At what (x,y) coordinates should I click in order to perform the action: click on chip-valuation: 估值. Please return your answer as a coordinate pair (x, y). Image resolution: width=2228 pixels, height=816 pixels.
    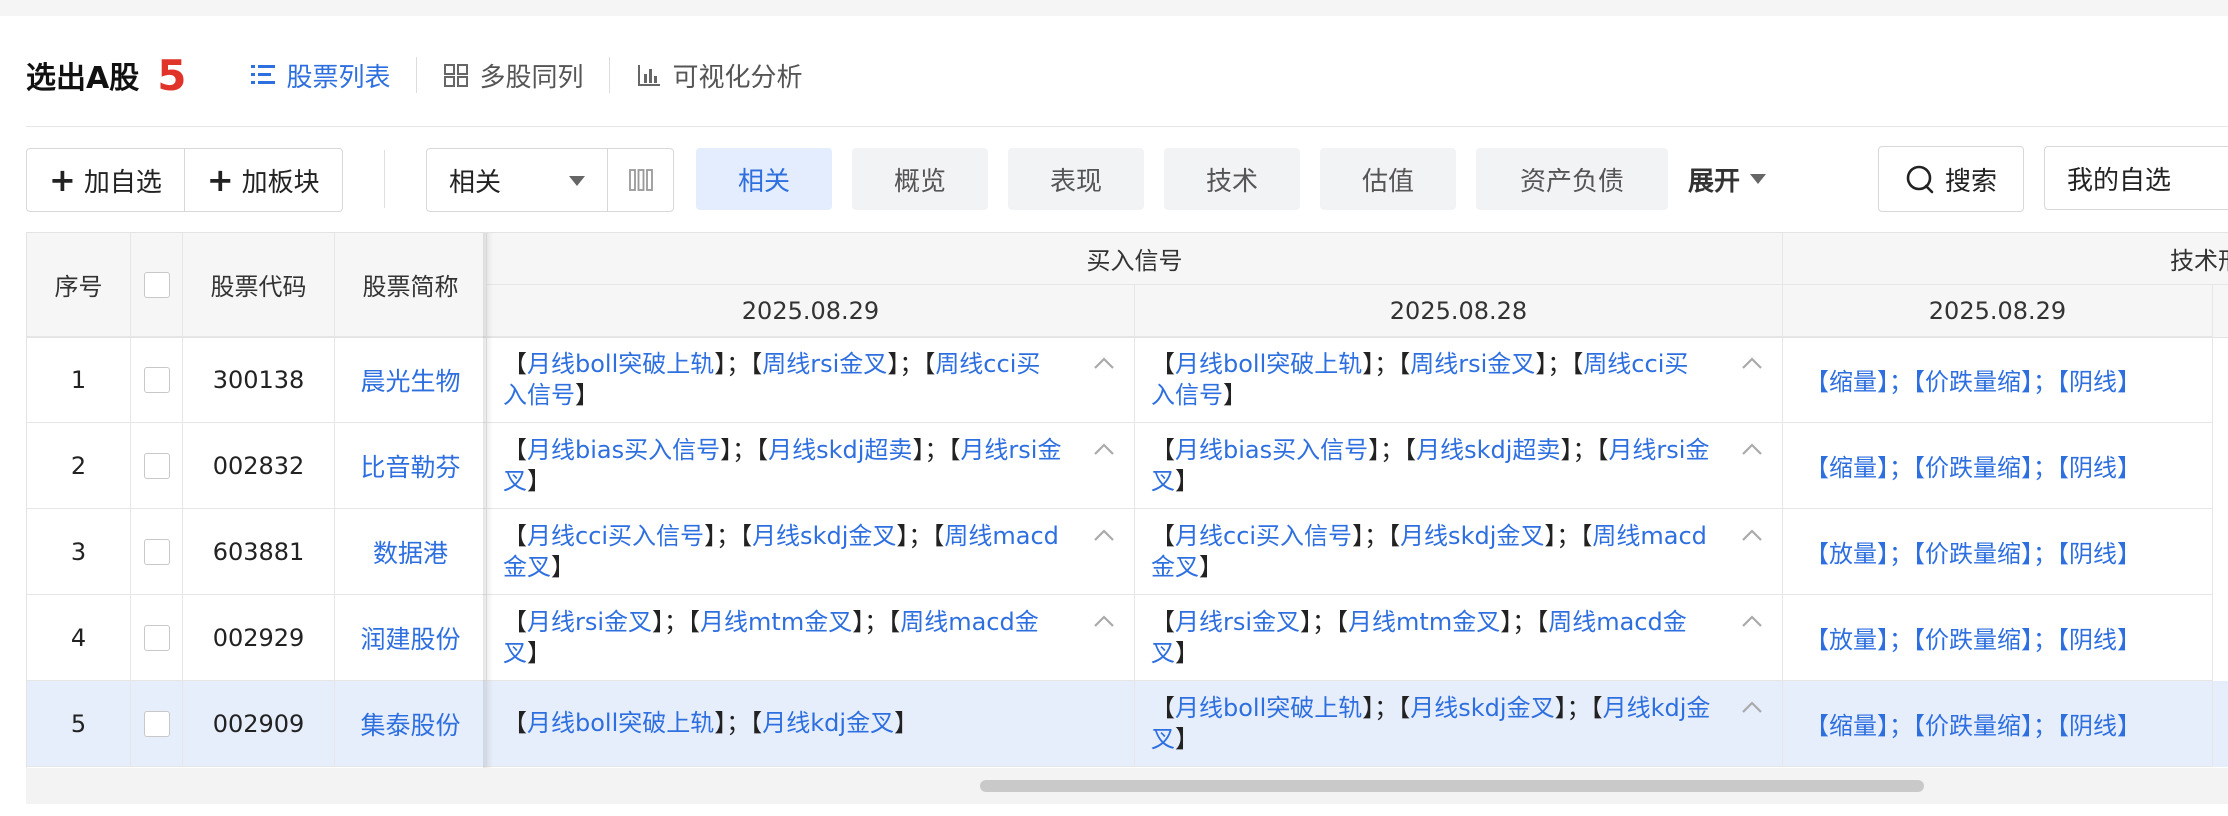
    Looking at the image, I should click on (1388, 179).